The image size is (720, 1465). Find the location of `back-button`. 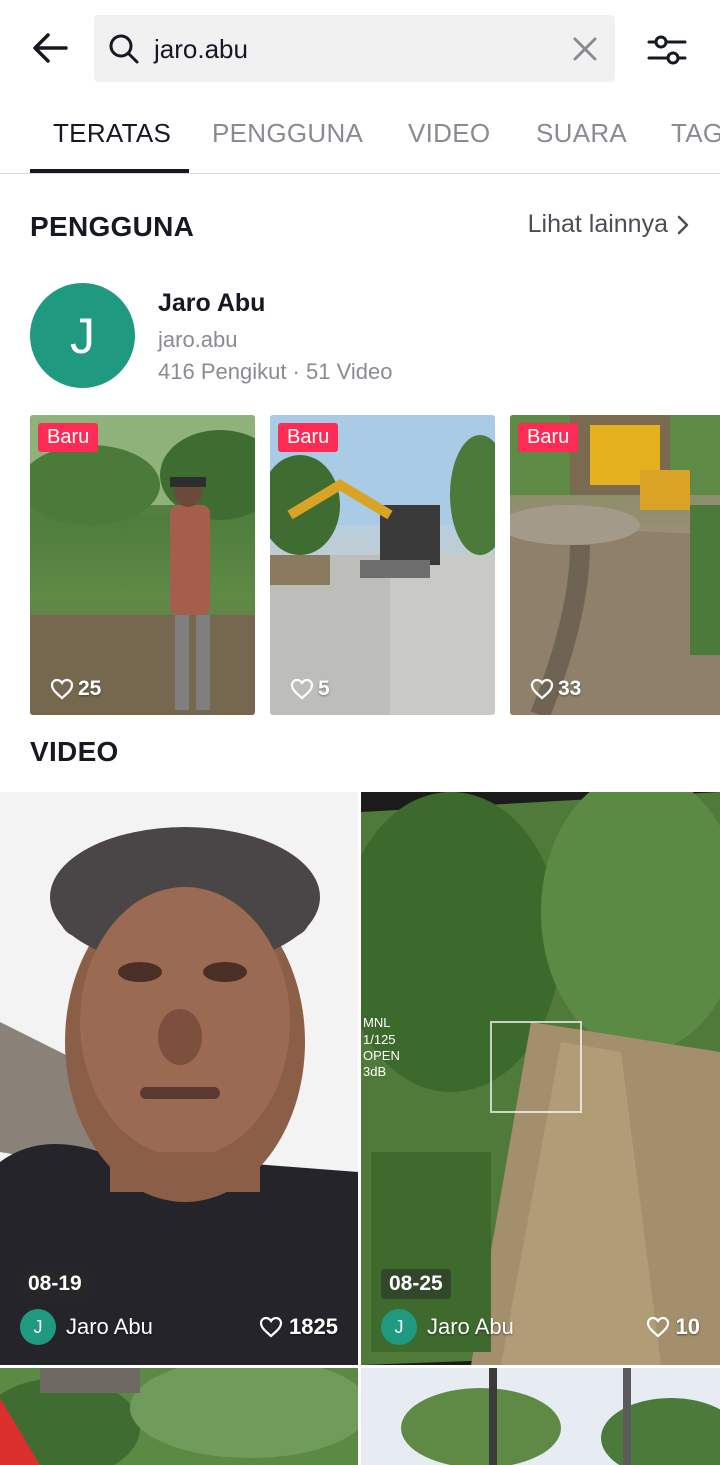

back-button is located at coordinates (50, 48).